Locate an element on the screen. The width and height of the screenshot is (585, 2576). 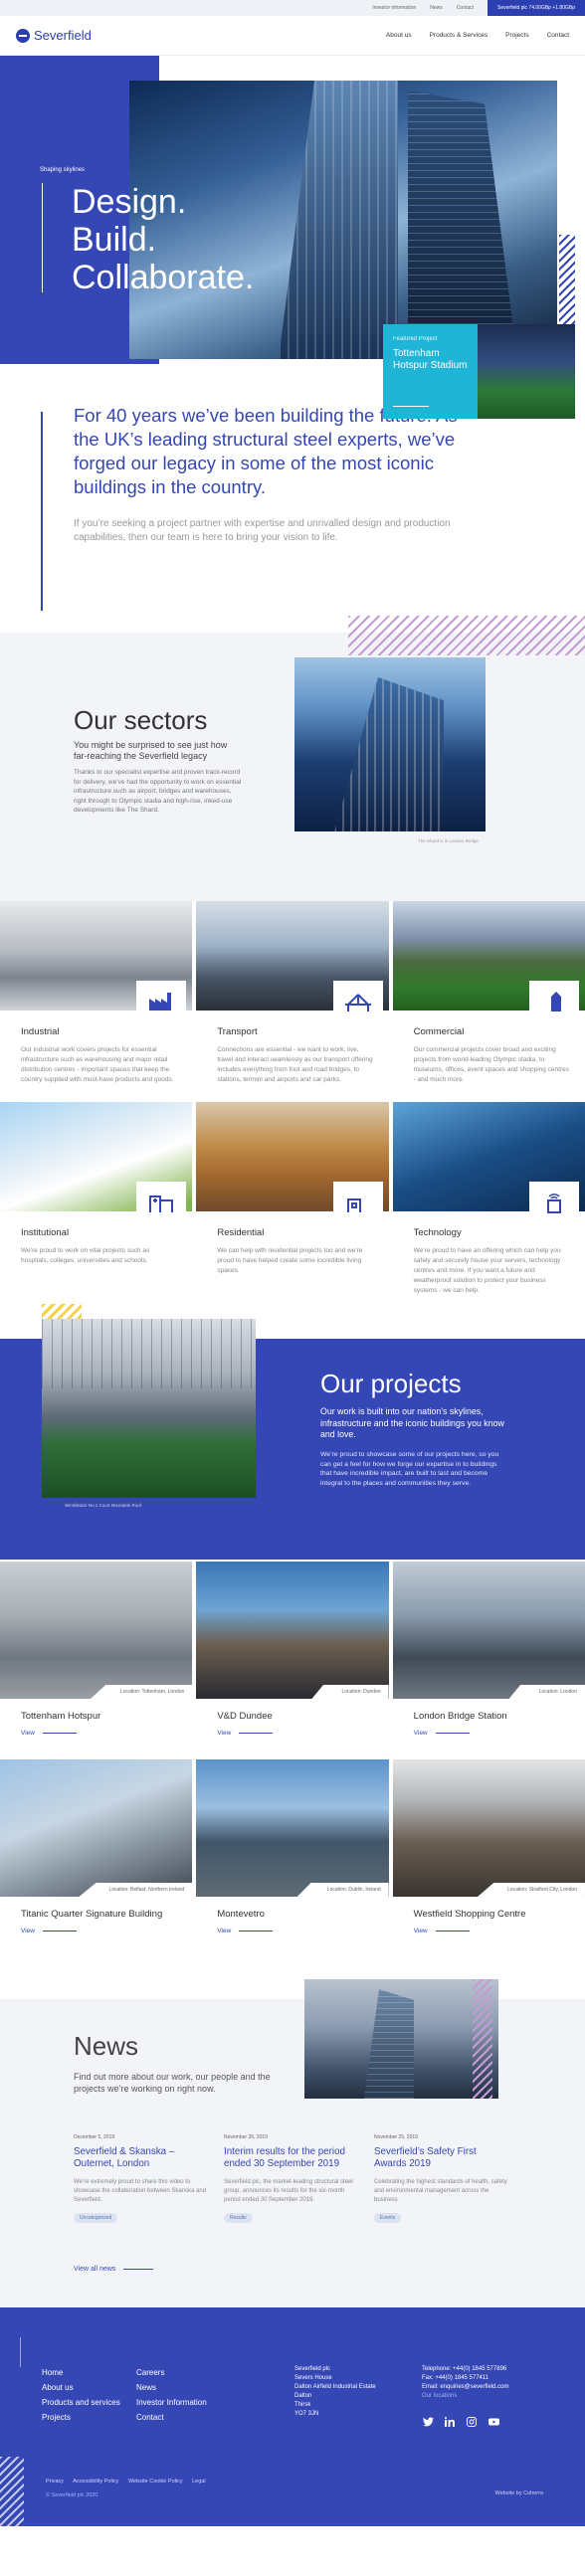
youtube-icon is located at coordinates (494, 2422).